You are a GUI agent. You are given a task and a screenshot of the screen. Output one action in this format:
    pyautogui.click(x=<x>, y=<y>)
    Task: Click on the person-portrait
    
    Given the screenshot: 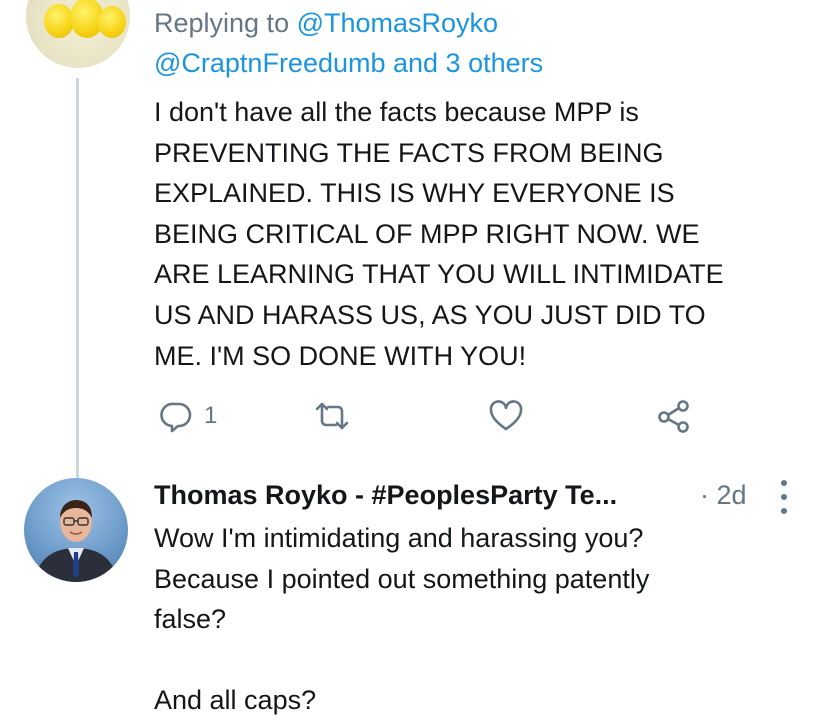 What is the action you would take?
    pyautogui.click(x=76, y=541)
    